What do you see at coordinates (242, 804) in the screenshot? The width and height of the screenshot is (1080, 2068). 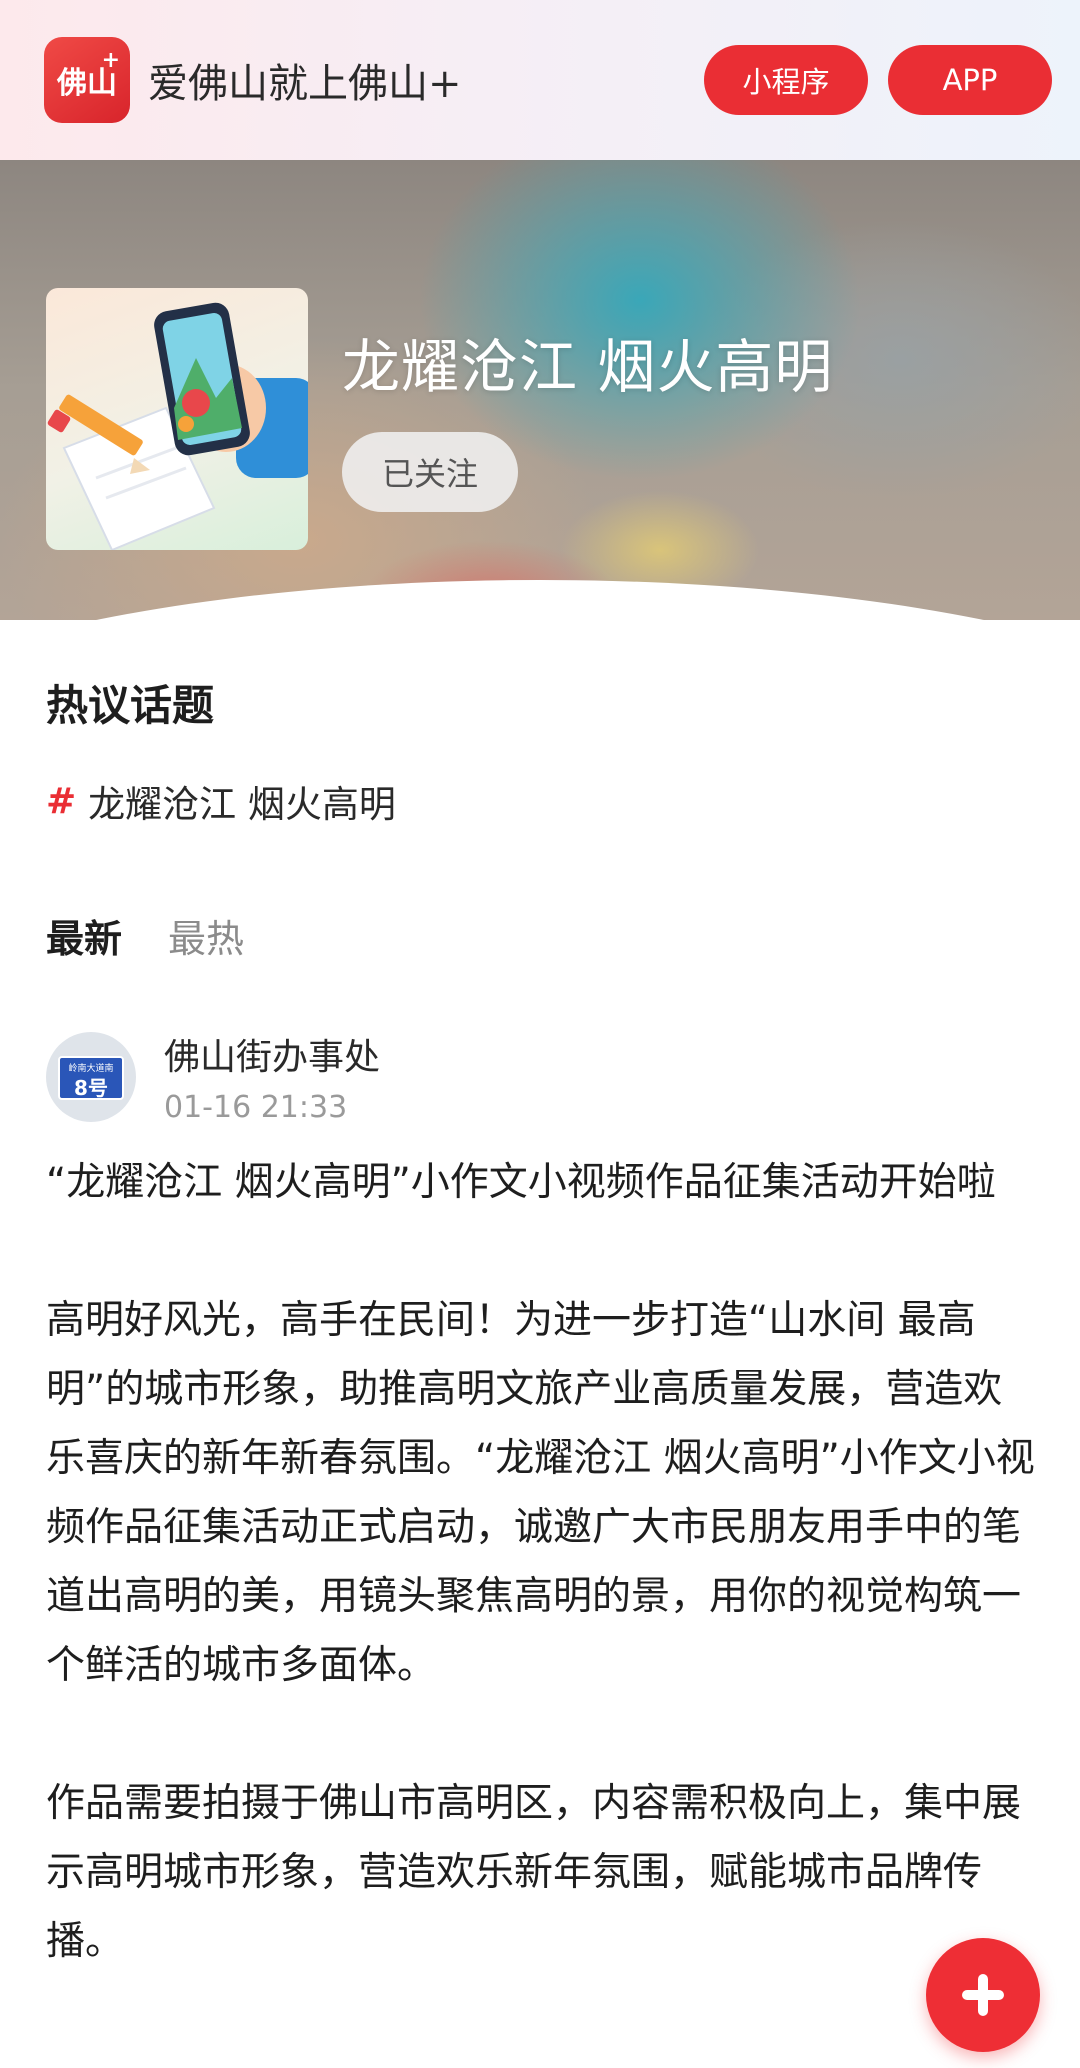 I see `hashtag-label: 龙耀沧江 烟火高明` at bounding box center [242, 804].